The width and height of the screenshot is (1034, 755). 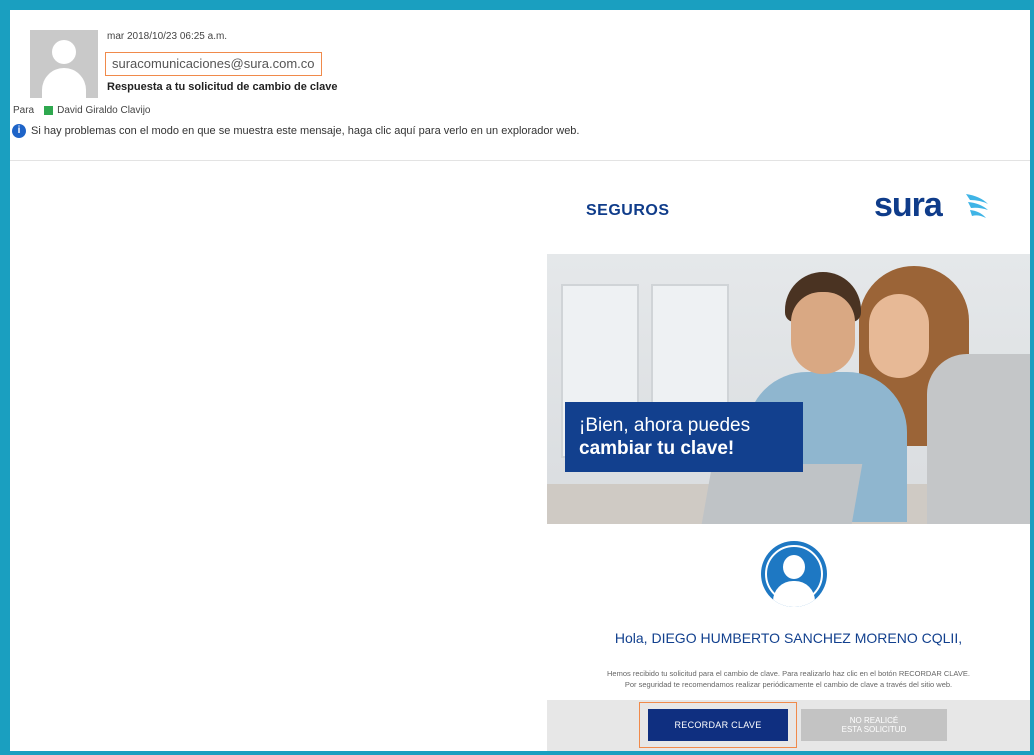 What do you see at coordinates (978, 439) in the screenshot?
I see `hero-woman-top-shape` at bounding box center [978, 439].